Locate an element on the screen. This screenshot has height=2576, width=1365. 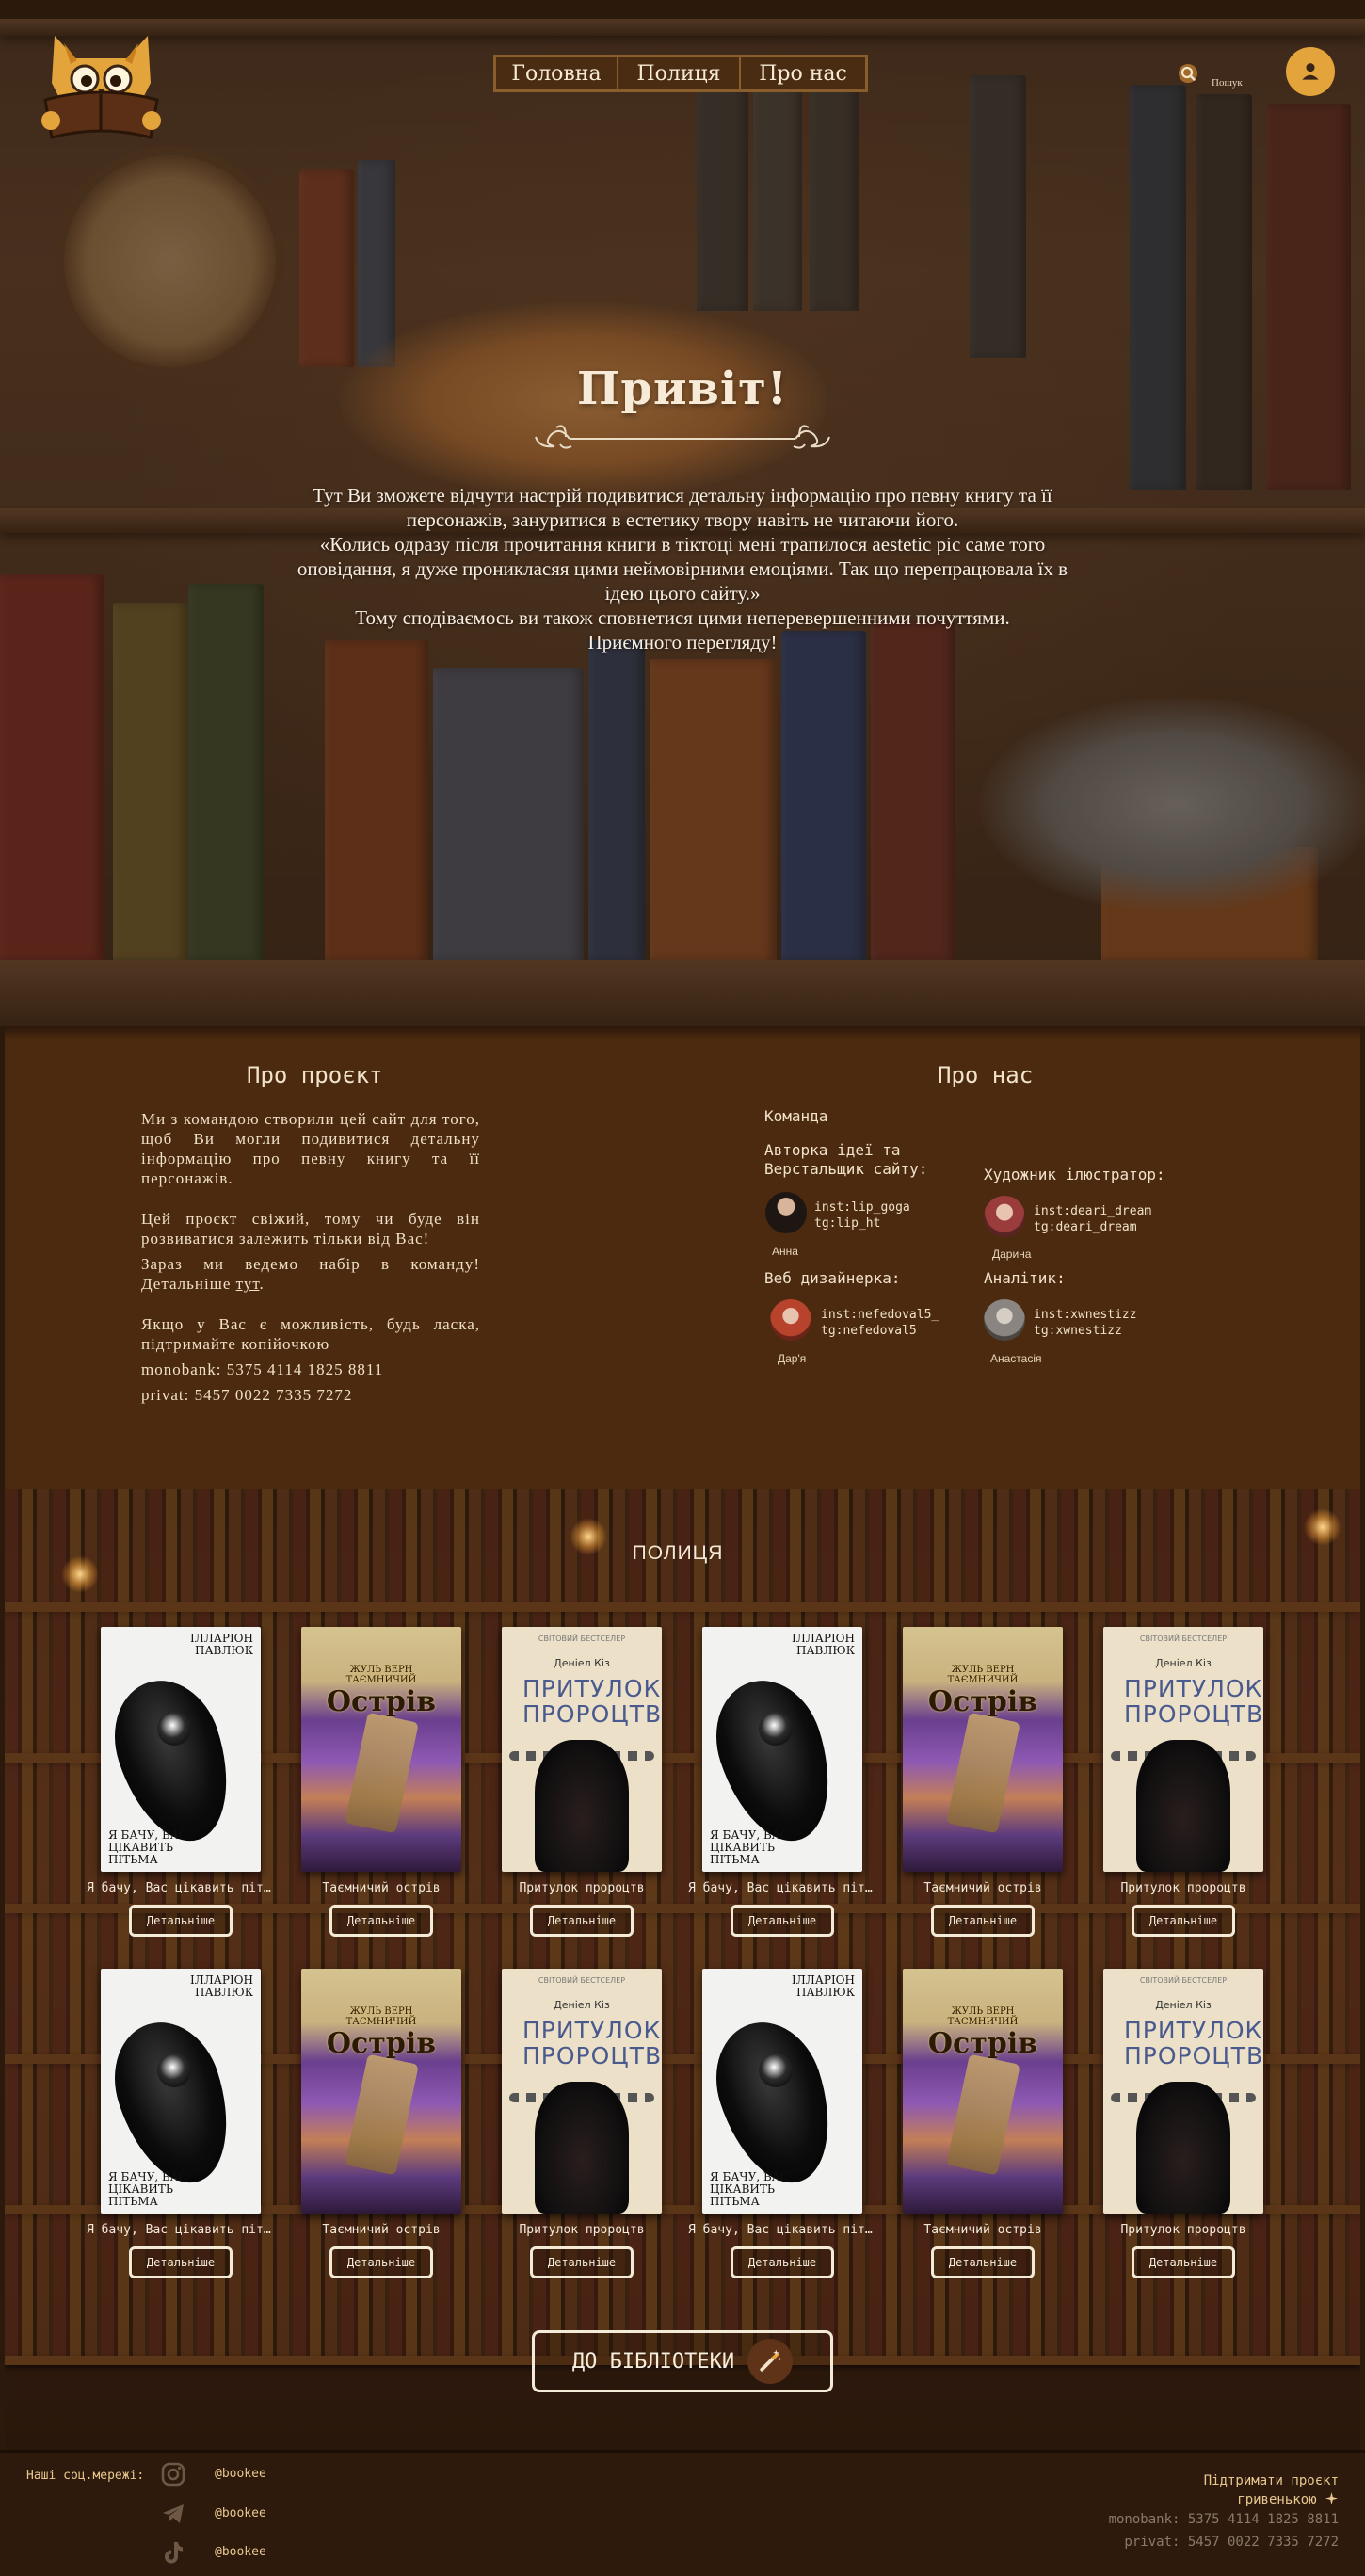
telegram-handle: tg:lip_ht is located at coordinates (862, 1224).